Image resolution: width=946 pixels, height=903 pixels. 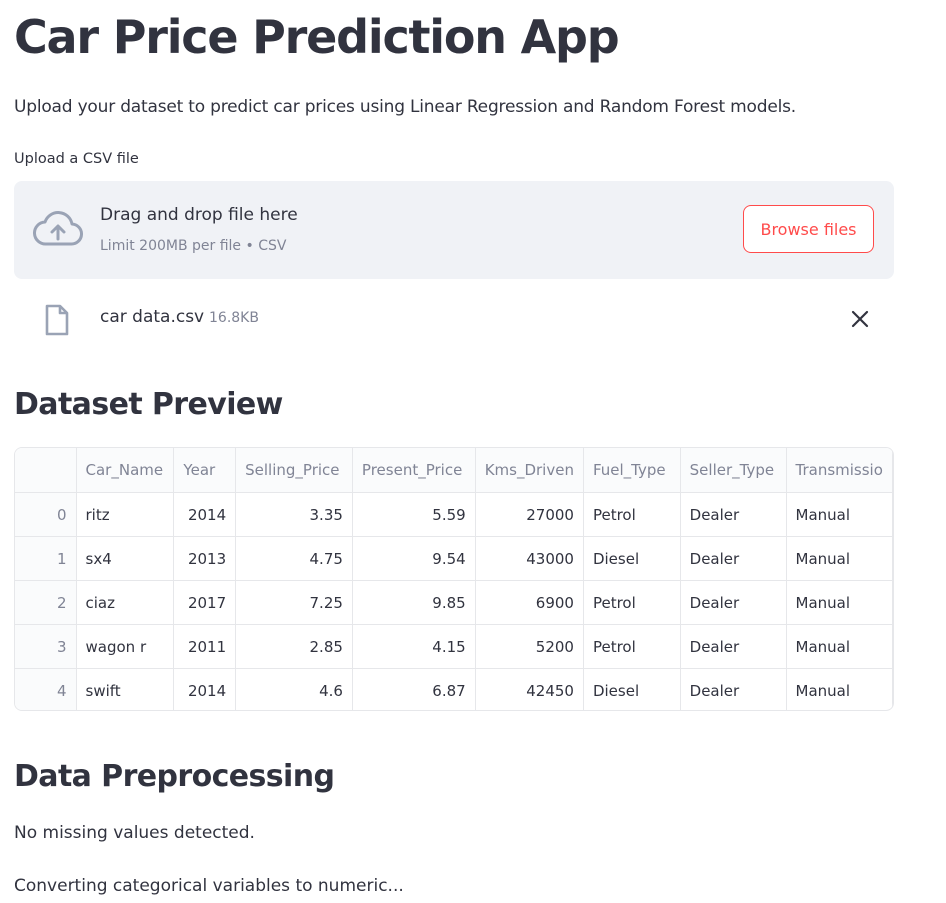 I want to click on column-header: Year, so click(x=205, y=470).